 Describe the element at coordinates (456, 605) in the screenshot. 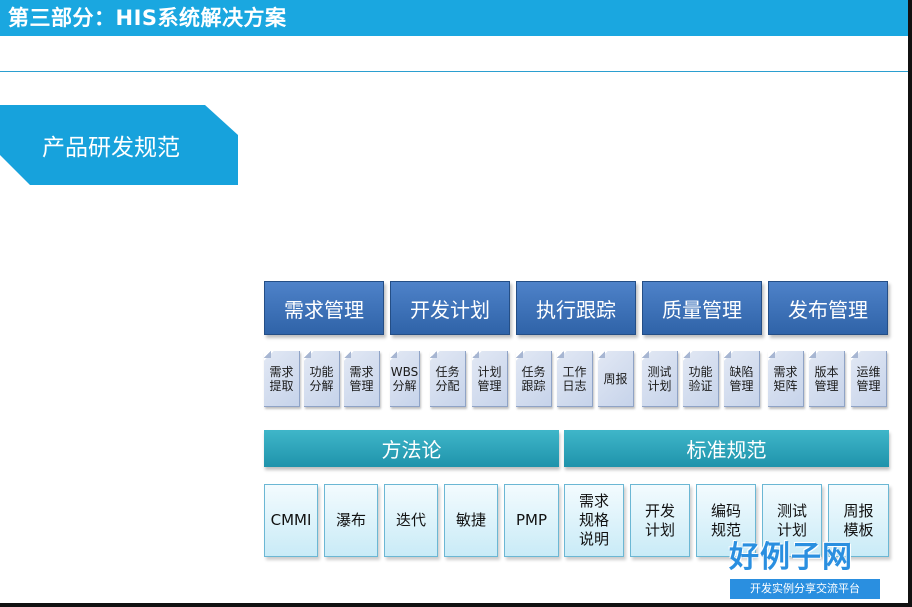

I see `page-edge-bottom` at that location.